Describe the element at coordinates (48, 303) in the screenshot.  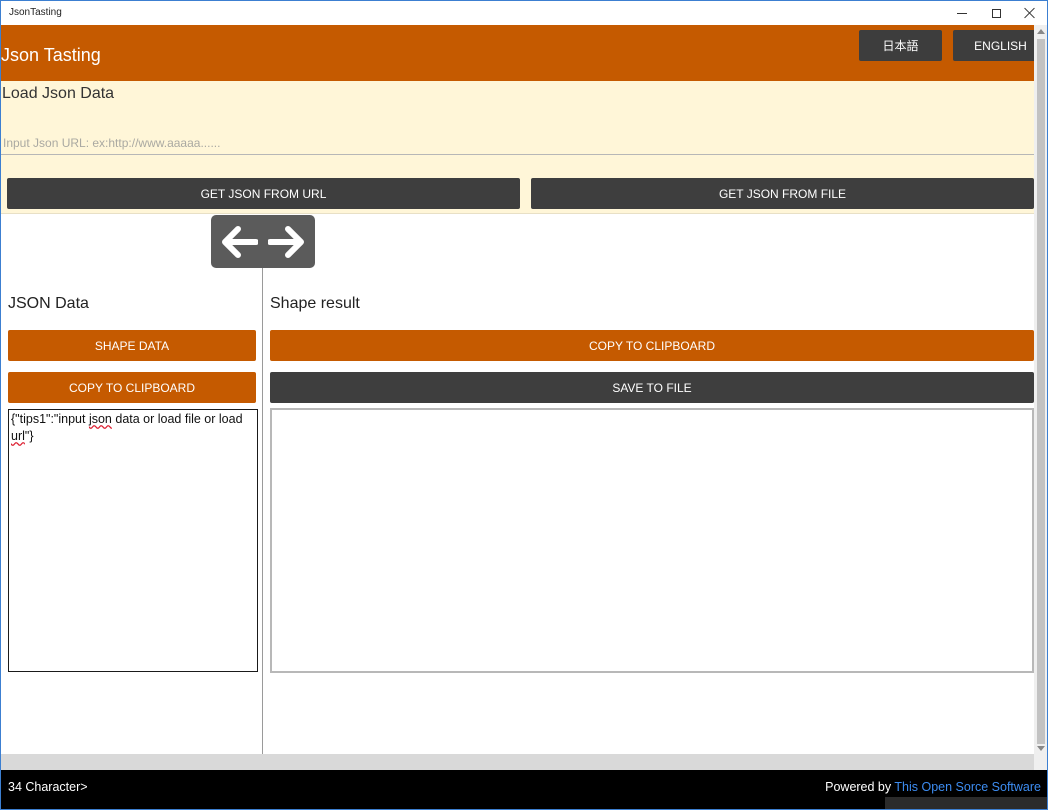
I see `json-data-title: JSON Data` at that location.